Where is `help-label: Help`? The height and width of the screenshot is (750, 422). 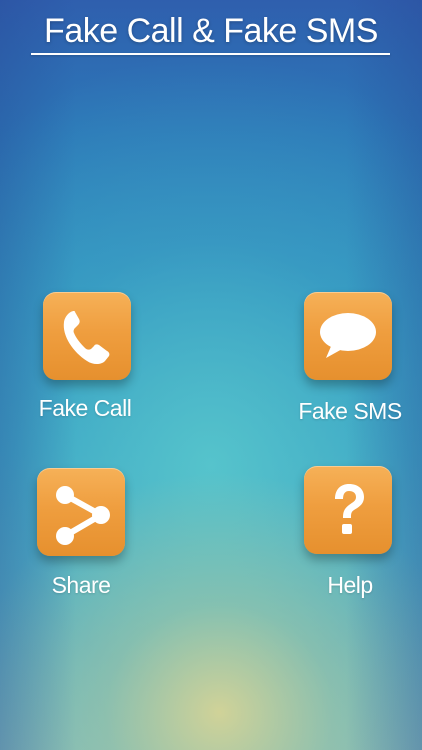 help-label: Help is located at coordinates (350, 585).